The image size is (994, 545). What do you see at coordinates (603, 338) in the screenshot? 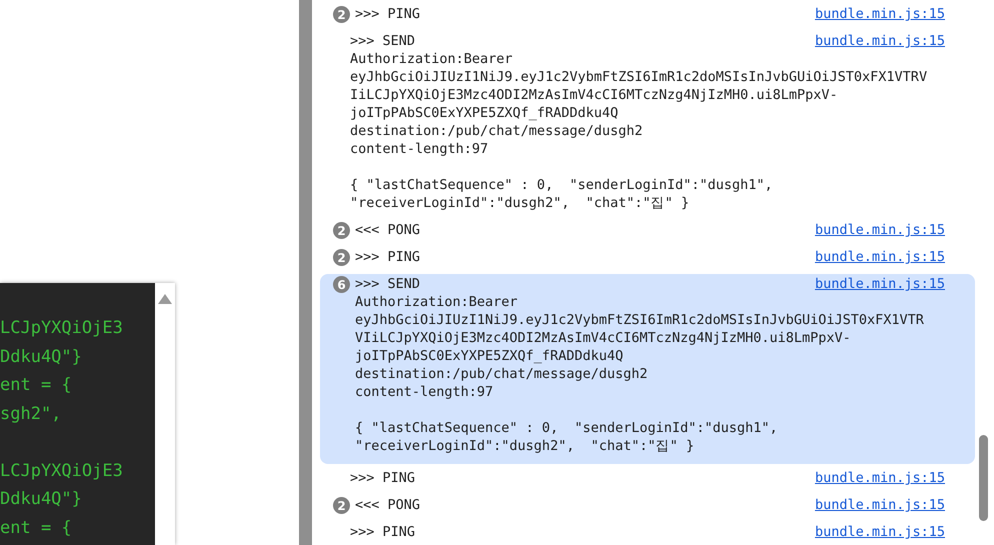
I see `message-text: VIiLCJpYXQiOjE3Mzc4ODI2MzAsImV4cCI6MTczNzg4NjIzMH0.ui8LmPpxV-` at bounding box center [603, 338].